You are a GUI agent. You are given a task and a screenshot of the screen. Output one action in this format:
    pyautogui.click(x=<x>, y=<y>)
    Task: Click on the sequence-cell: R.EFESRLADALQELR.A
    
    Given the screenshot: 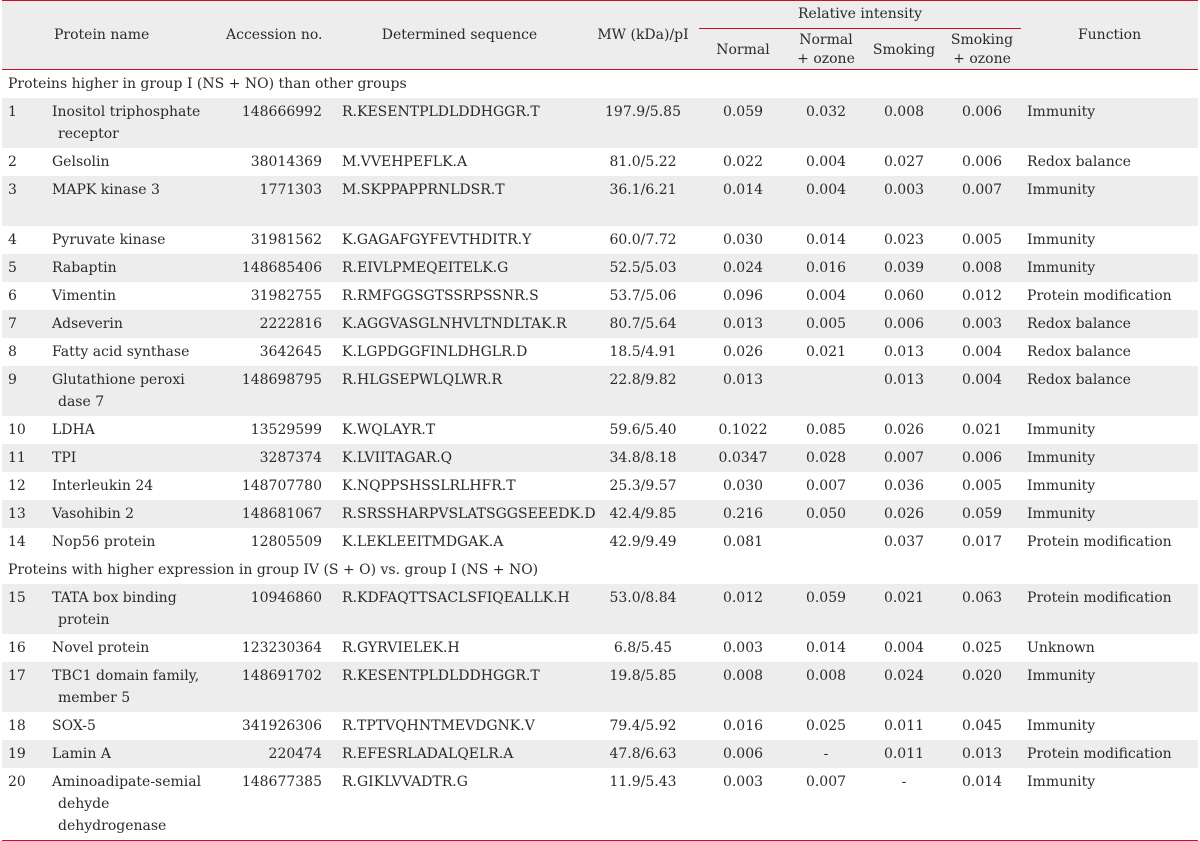 What is the action you would take?
    pyautogui.click(x=459, y=754)
    